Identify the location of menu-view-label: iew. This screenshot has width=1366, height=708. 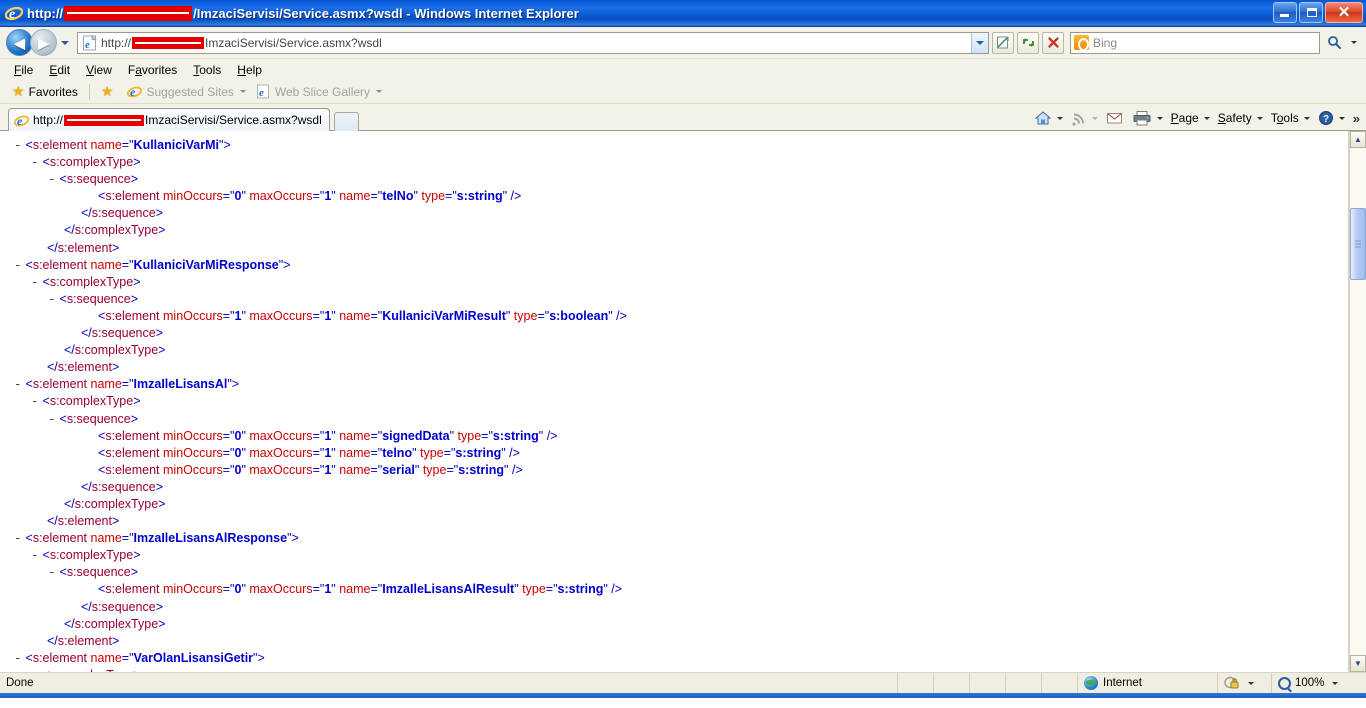
(102, 69).